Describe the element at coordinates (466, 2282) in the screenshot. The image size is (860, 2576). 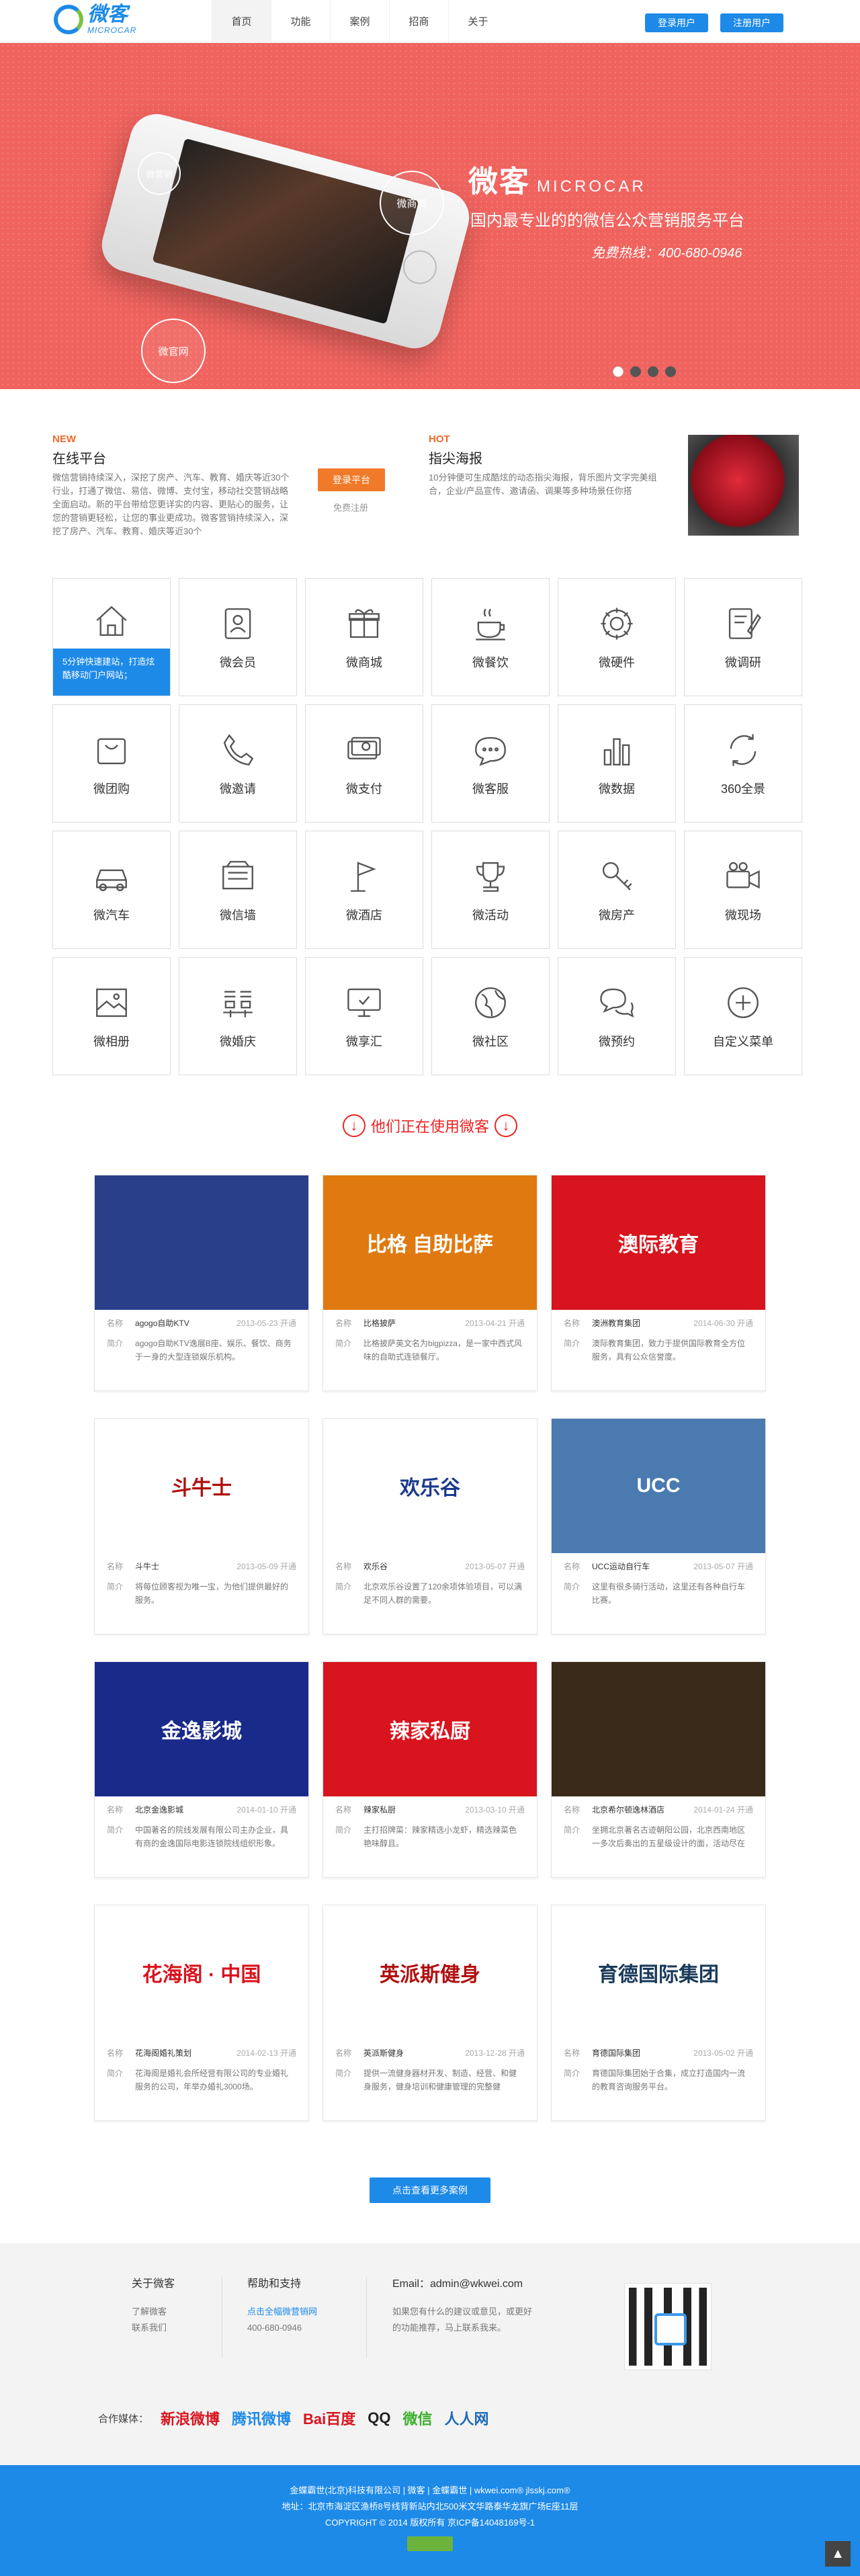
I see `footer-email: Email：admin@wkwei.com` at that location.